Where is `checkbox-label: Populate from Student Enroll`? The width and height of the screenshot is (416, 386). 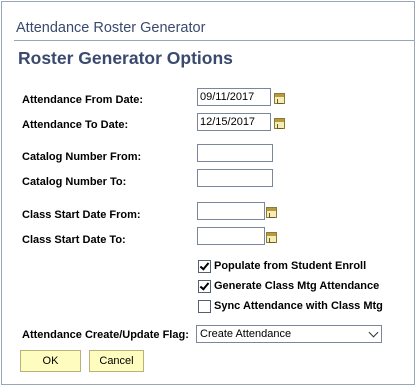 checkbox-label: Populate from Student Enroll is located at coordinates (290, 266).